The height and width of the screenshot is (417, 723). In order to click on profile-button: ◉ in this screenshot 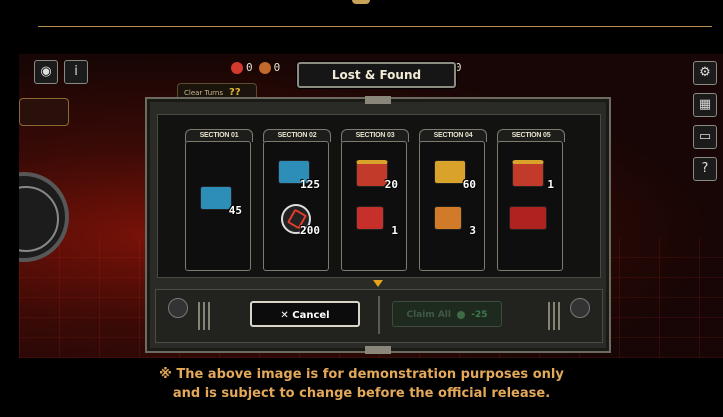, I will do `click(46, 72)`.